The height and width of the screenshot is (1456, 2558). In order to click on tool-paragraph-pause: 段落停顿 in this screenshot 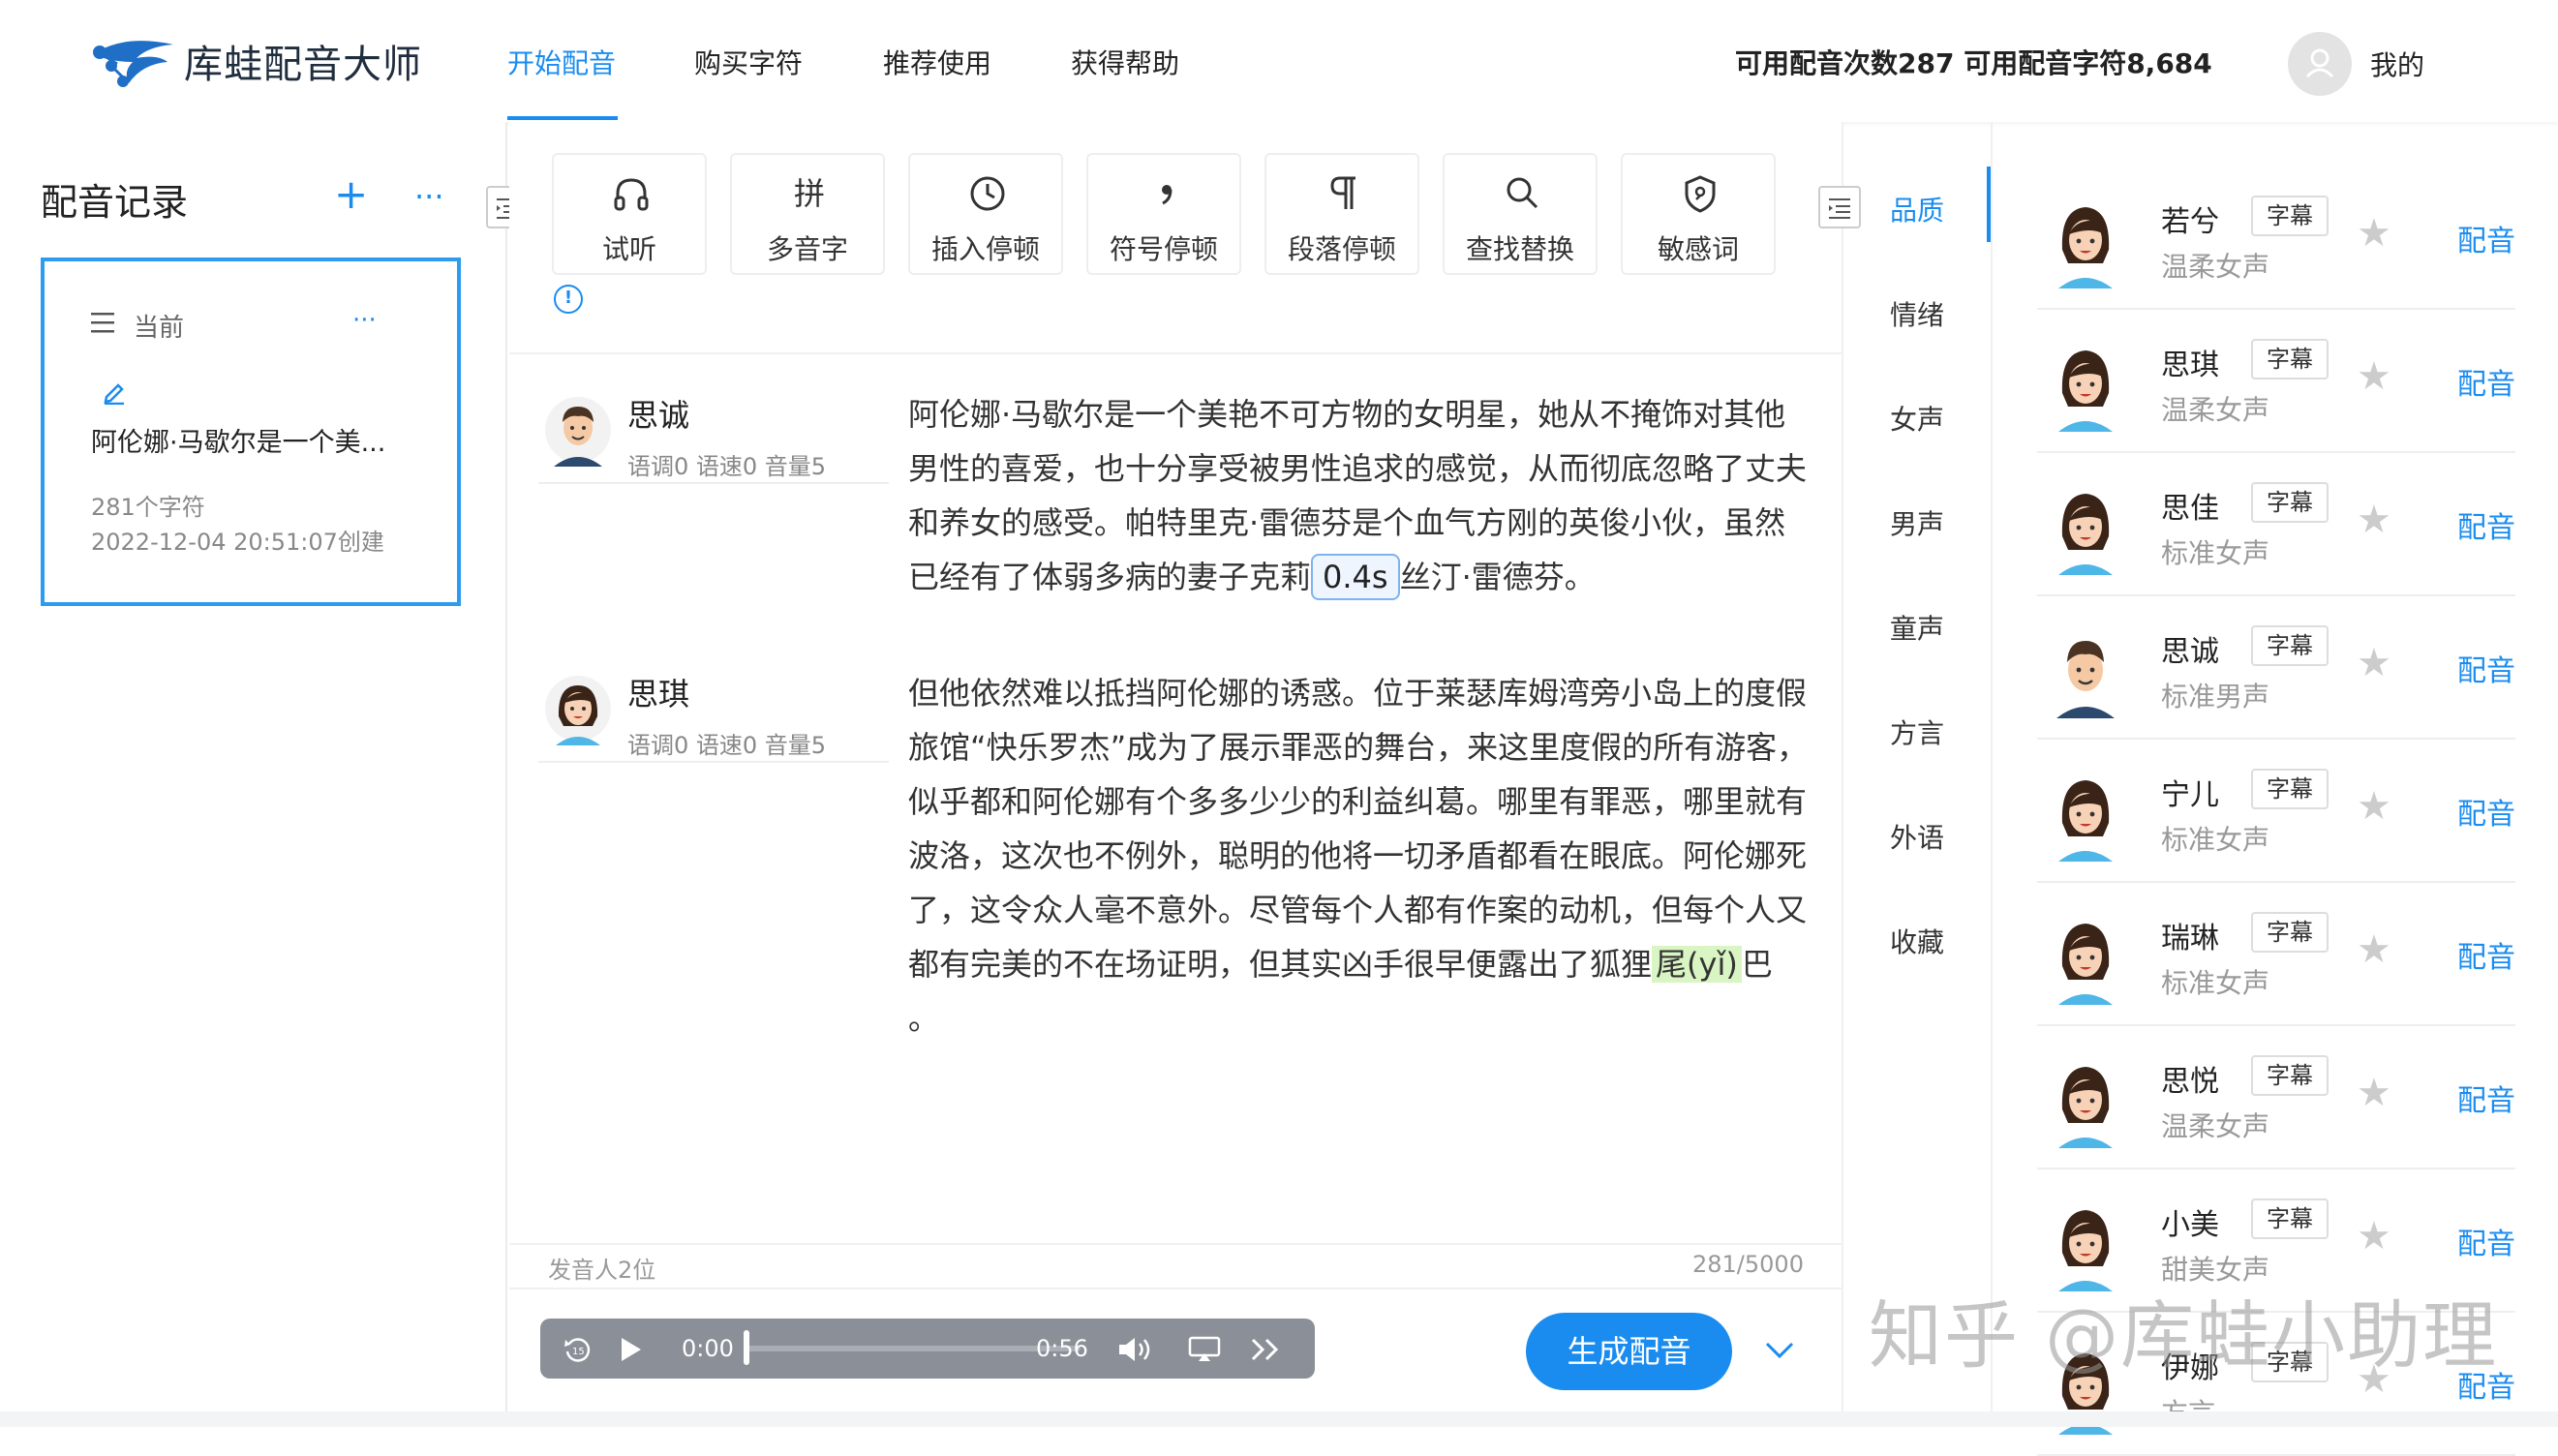, I will do `click(1341, 214)`.